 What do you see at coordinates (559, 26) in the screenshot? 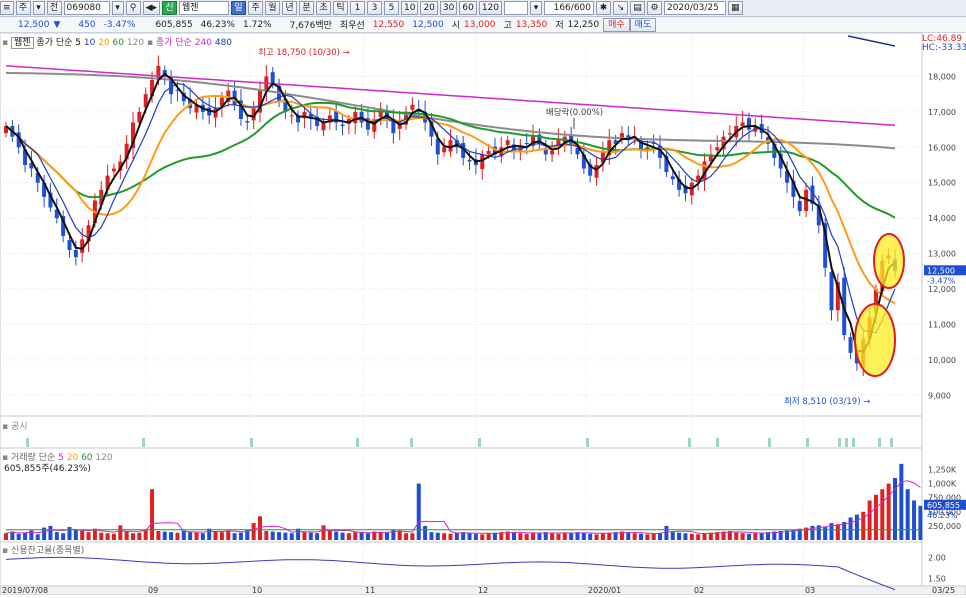
I see `low-label: 저` at bounding box center [559, 26].